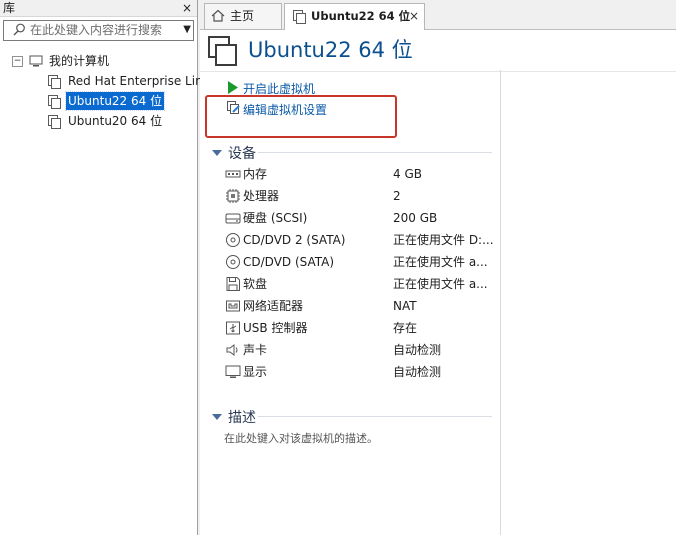 The height and width of the screenshot is (535, 676). I want to click on tree-item-label: Red Hat Enterprise Lir, so click(134, 81).